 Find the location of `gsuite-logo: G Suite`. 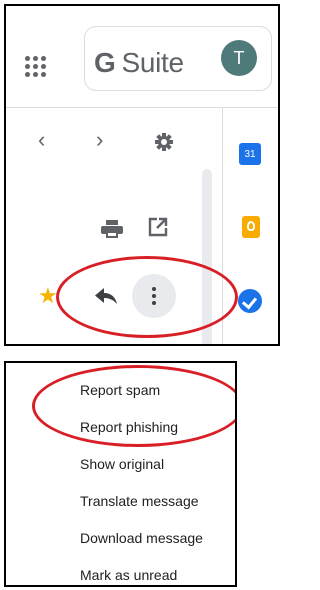

gsuite-logo: G Suite is located at coordinates (139, 63).